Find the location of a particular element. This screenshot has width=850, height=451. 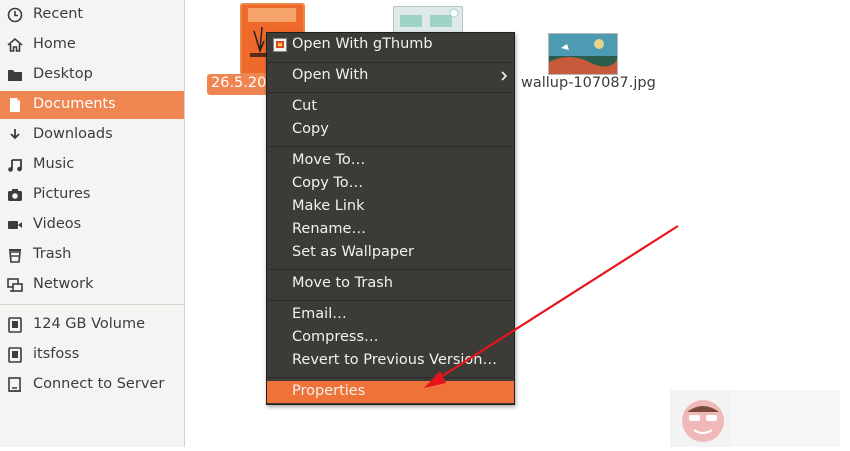

menu-item-label: Move to Trash is located at coordinates (342, 283).